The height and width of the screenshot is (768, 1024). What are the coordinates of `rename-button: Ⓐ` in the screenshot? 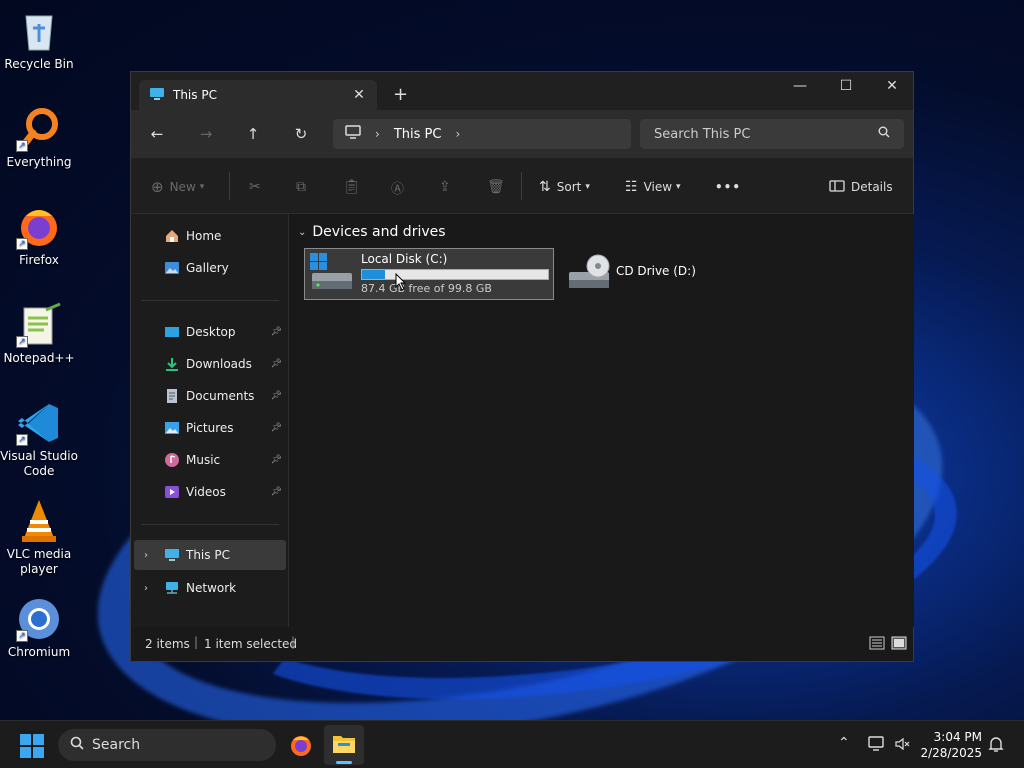 It's located at (398, 187).